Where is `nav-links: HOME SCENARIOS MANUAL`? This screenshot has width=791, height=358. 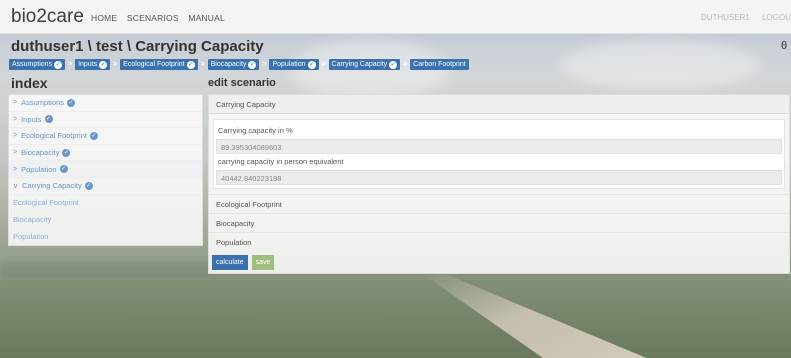 nav-links: HOME SCENARIOS MANUAL is located at coordinates (161, 18).